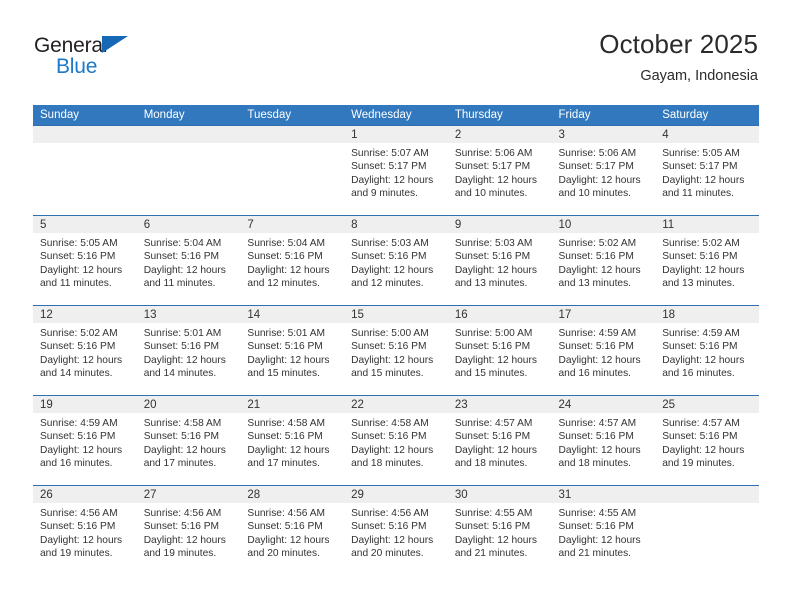  Describe the element at coordinates (182, 333) in the screenshot. I see `sunrise-text: Sunrise: 5:01 AM` at that location.